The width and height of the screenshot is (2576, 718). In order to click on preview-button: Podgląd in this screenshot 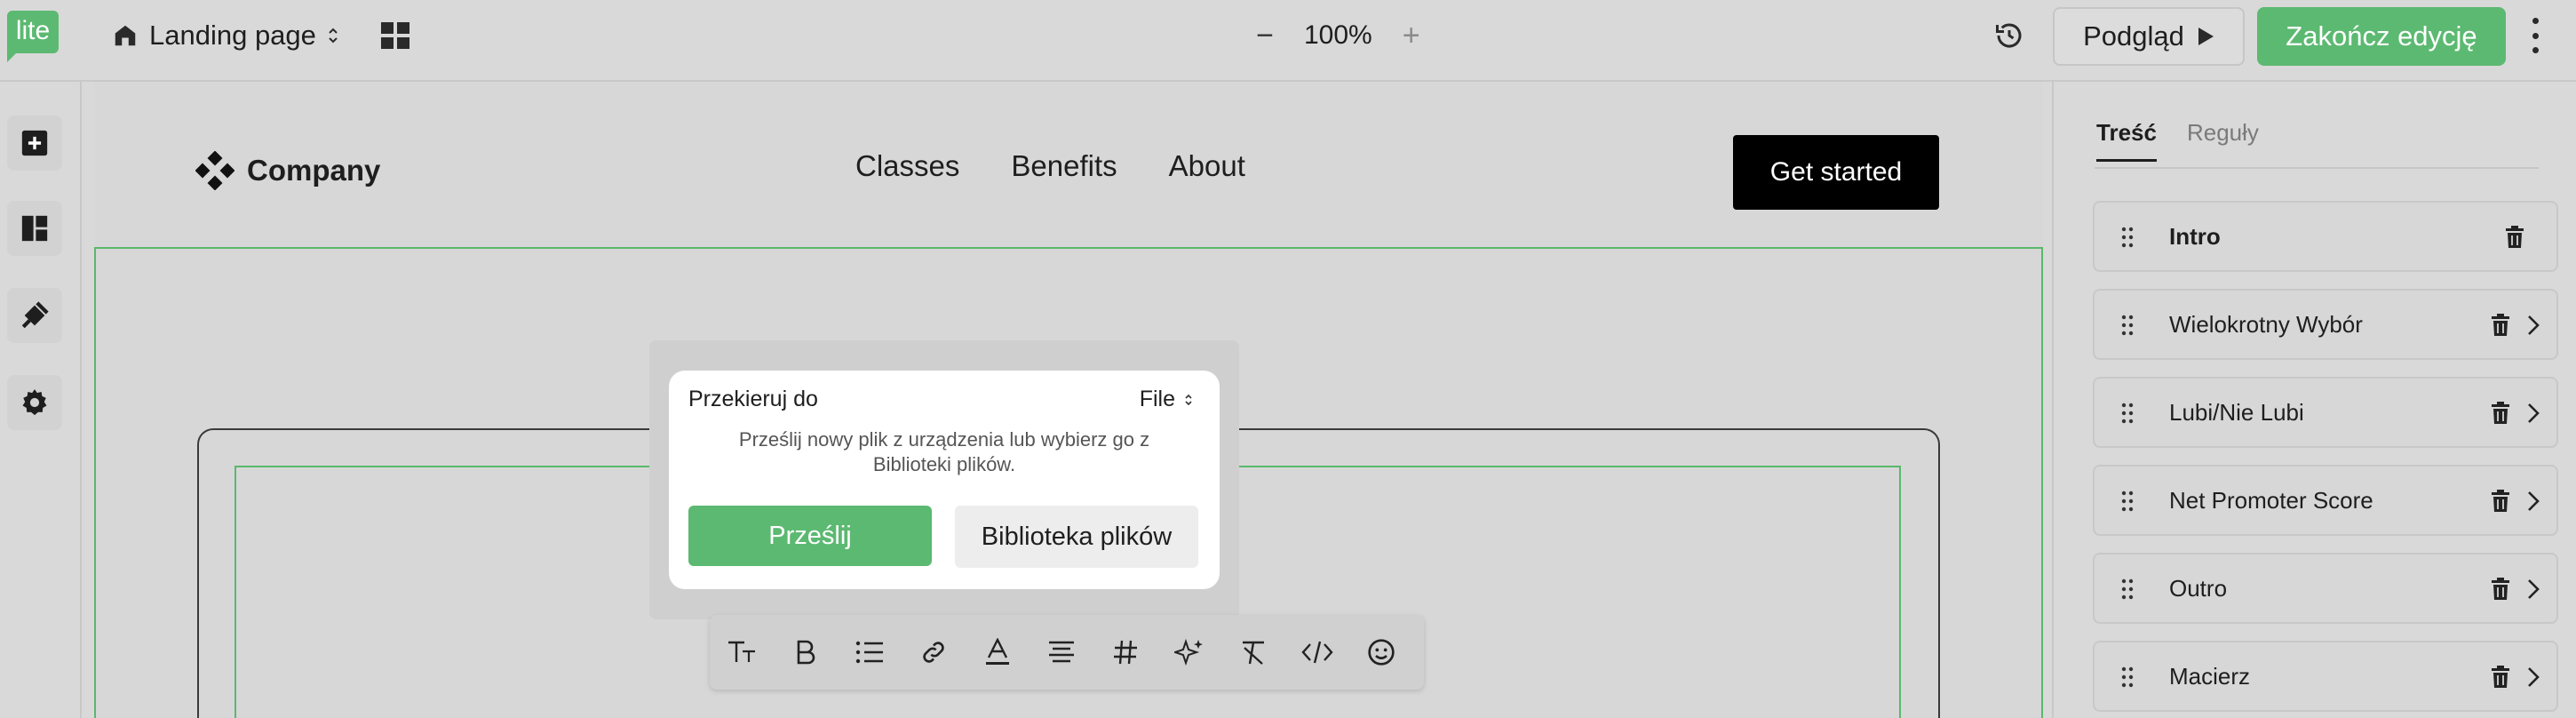, I will do `click(2149, 36)`.